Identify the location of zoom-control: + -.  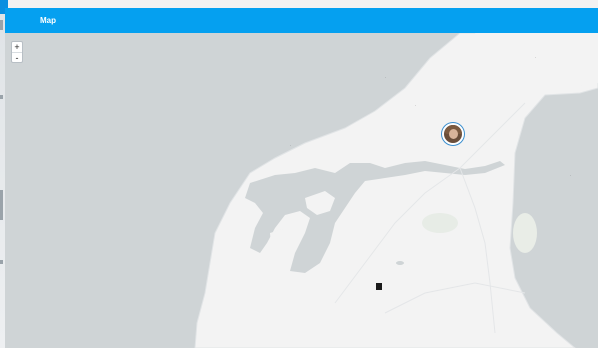
(17, 52).